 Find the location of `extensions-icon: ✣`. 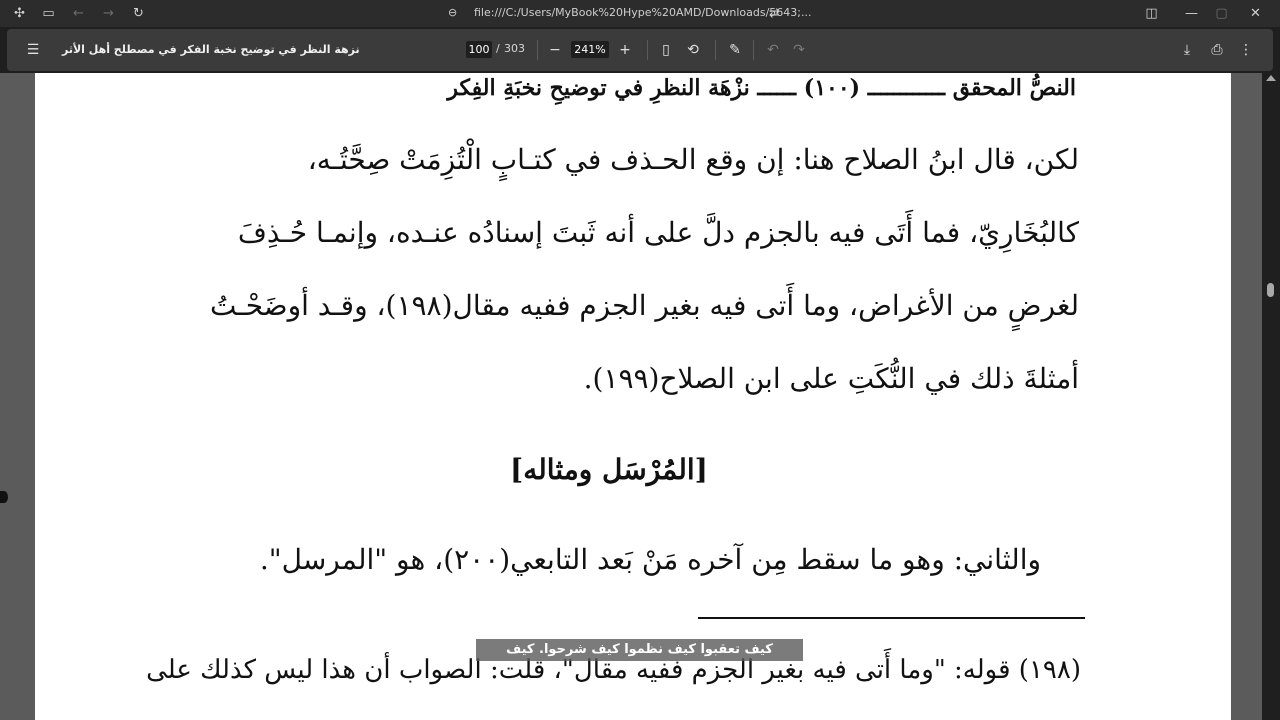

extensions-icon: ✣ is located at coordinates (19, 13).